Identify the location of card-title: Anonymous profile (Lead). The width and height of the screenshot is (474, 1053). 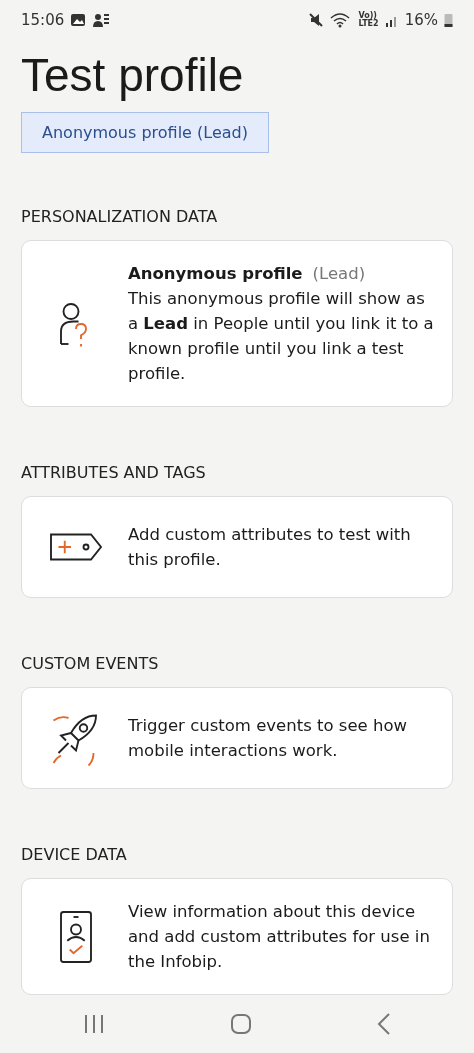
(247, 274).